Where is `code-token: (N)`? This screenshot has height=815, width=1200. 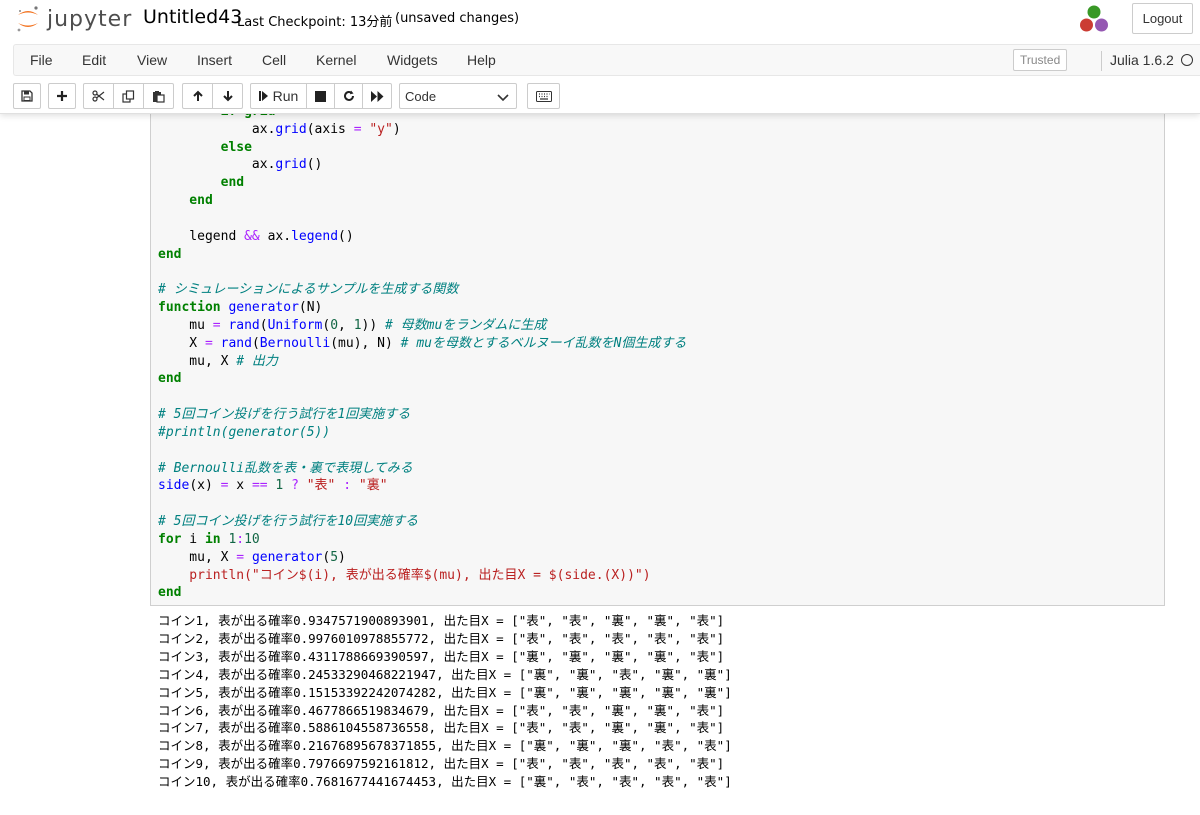
code-token: (N) is located at coordinates (310, 308).